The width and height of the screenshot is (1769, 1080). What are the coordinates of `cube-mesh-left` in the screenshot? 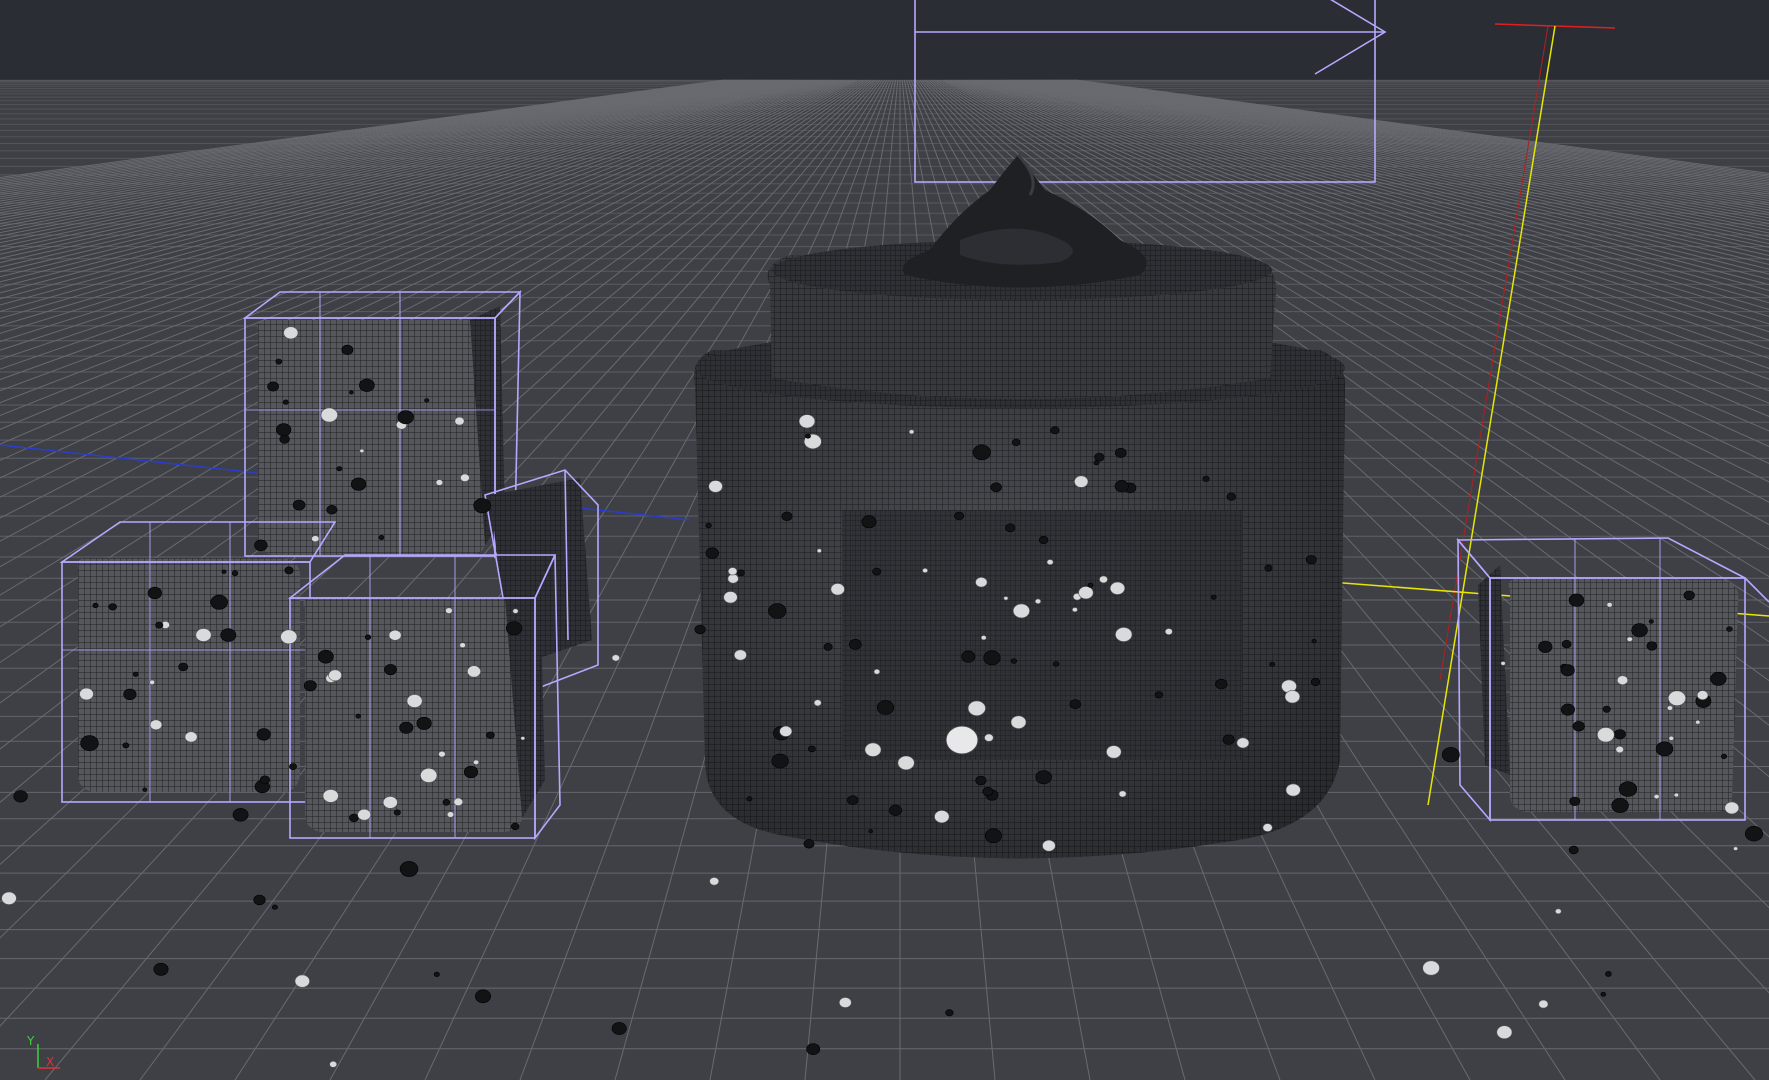 It's located at (198, 662).